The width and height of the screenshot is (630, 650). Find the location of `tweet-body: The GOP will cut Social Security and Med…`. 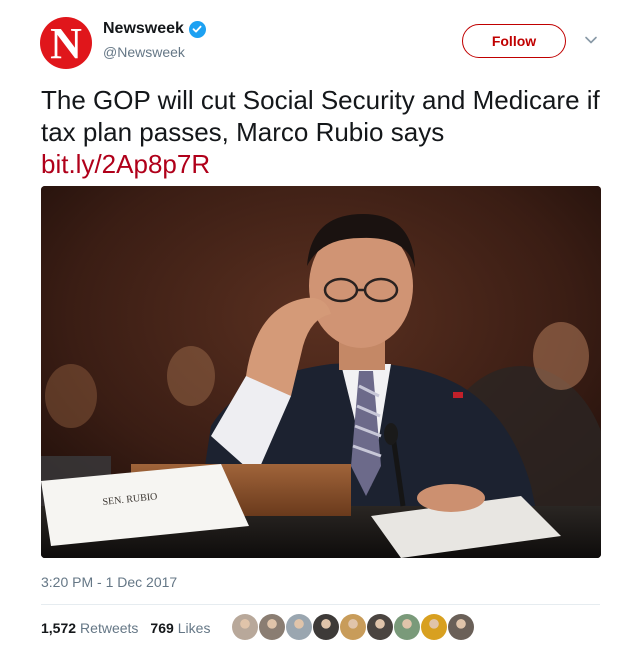

tweet-body: The GOP will cut Social Security and Med… is located at coordinates (320, 116).